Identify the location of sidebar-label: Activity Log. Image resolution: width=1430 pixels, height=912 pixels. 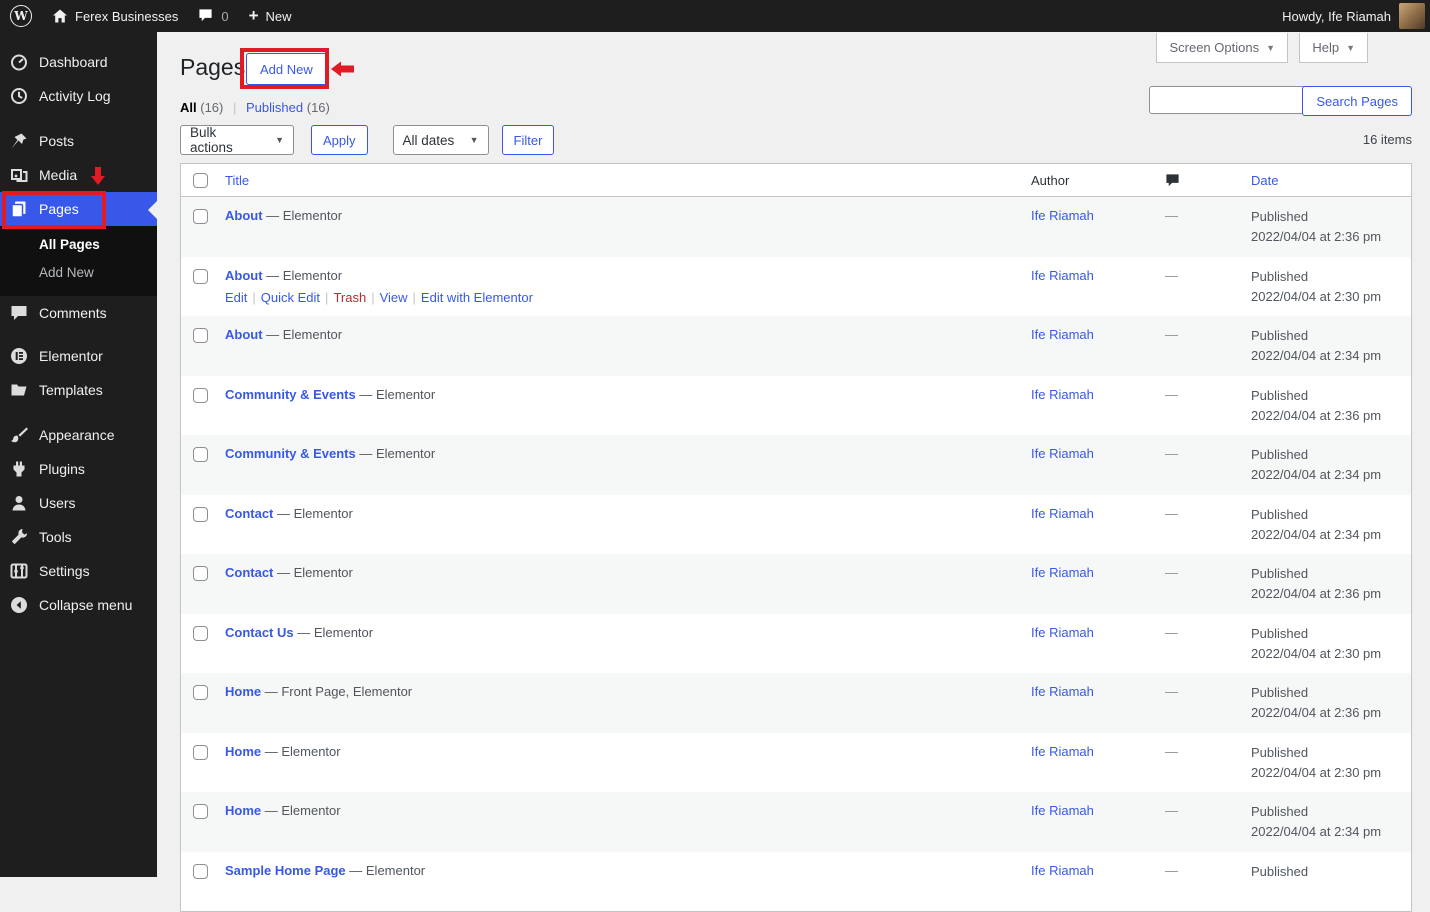
(75, 96).